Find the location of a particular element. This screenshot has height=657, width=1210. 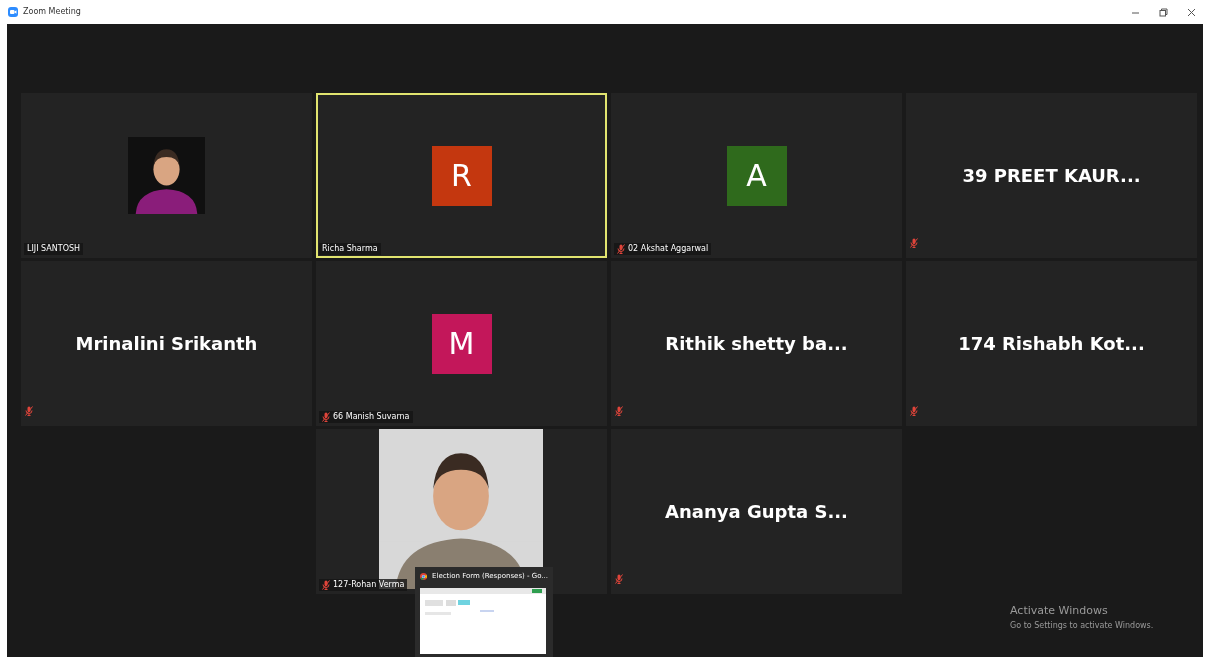

app-icon is located at coordinates (13, 12).